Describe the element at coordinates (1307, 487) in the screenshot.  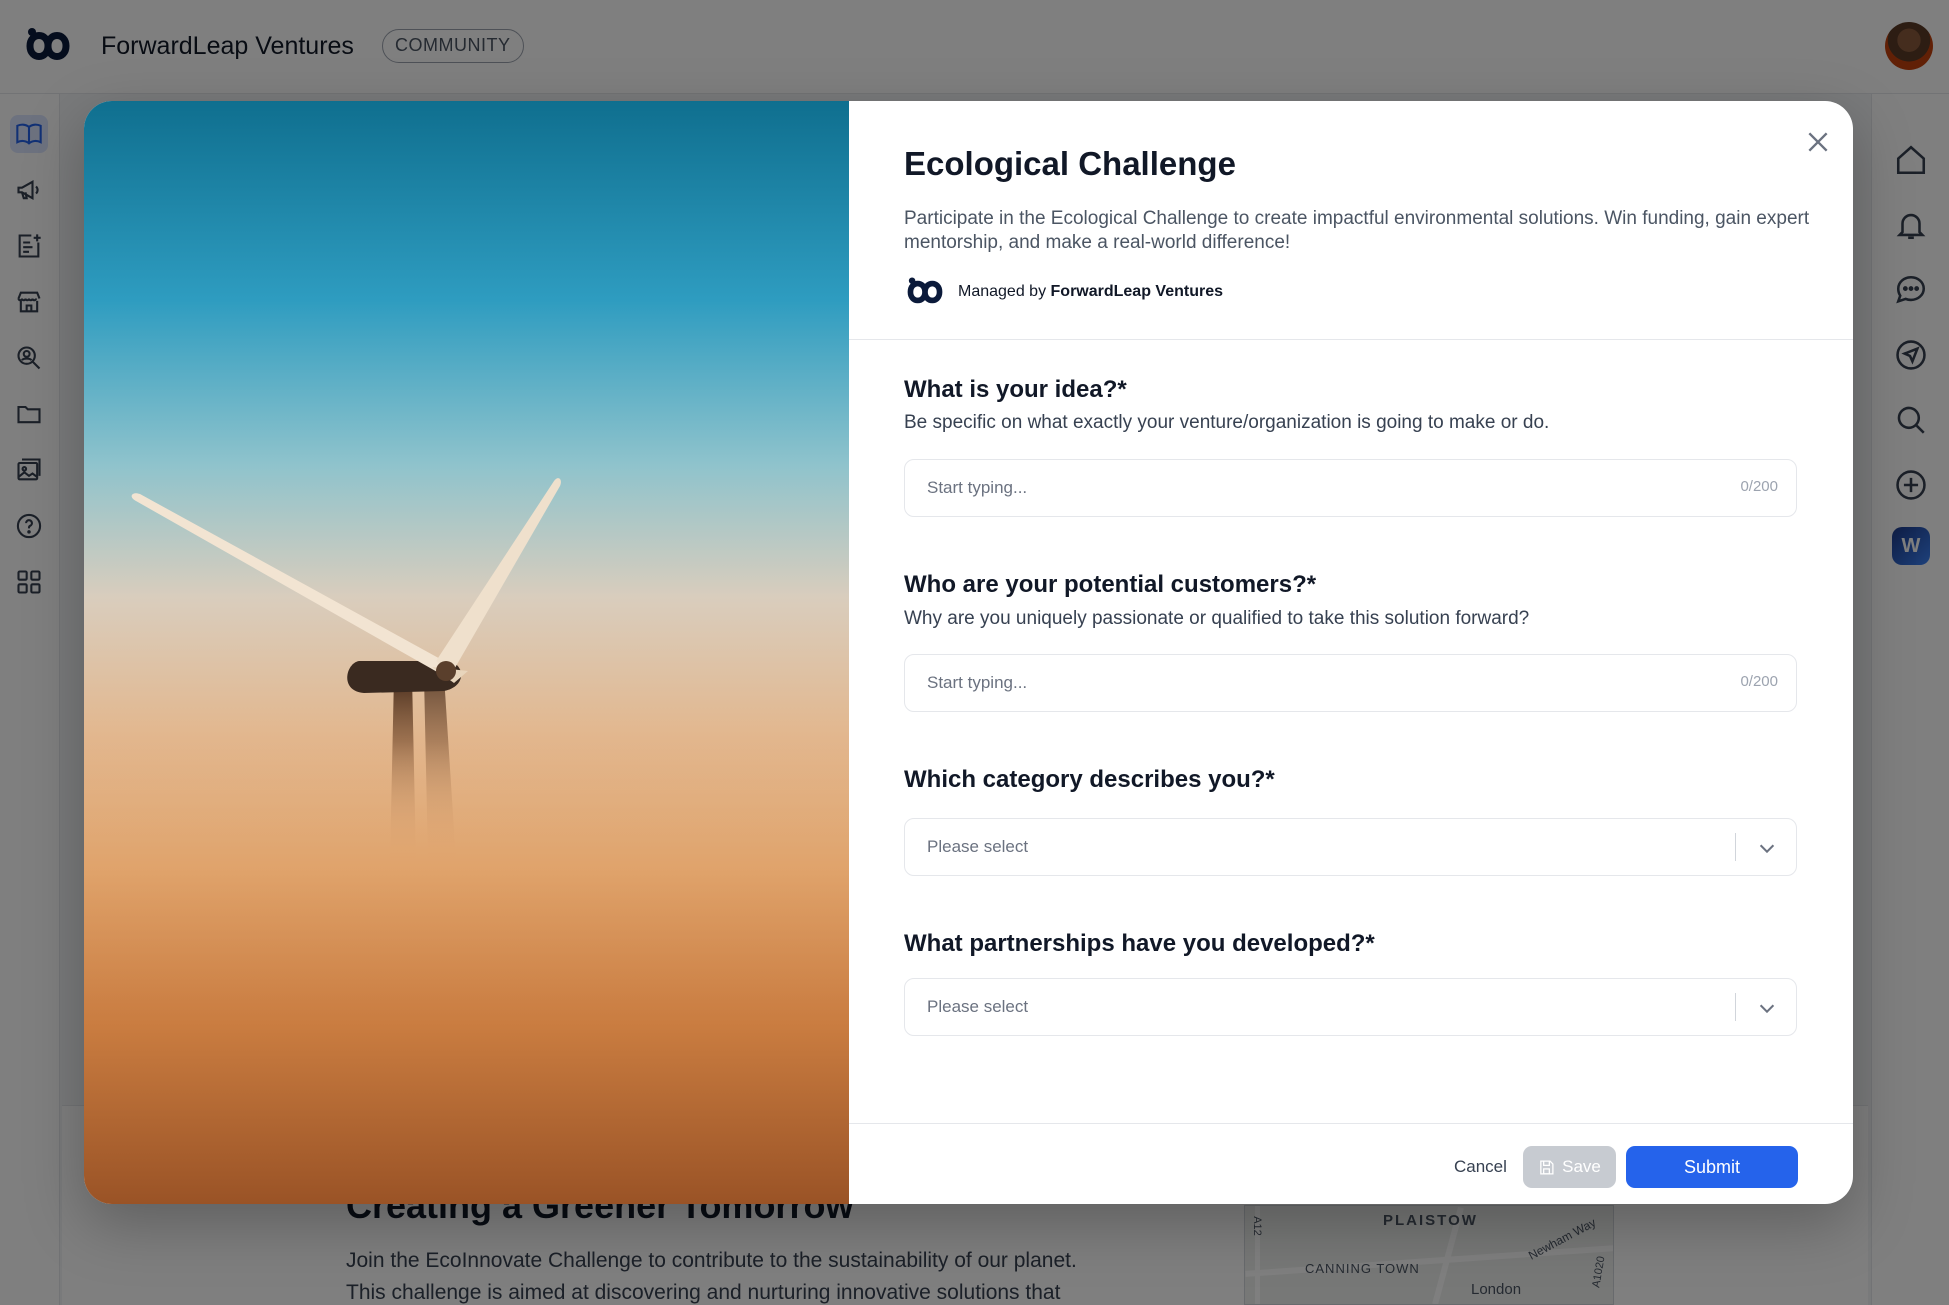
I see `idea-input` at that location.